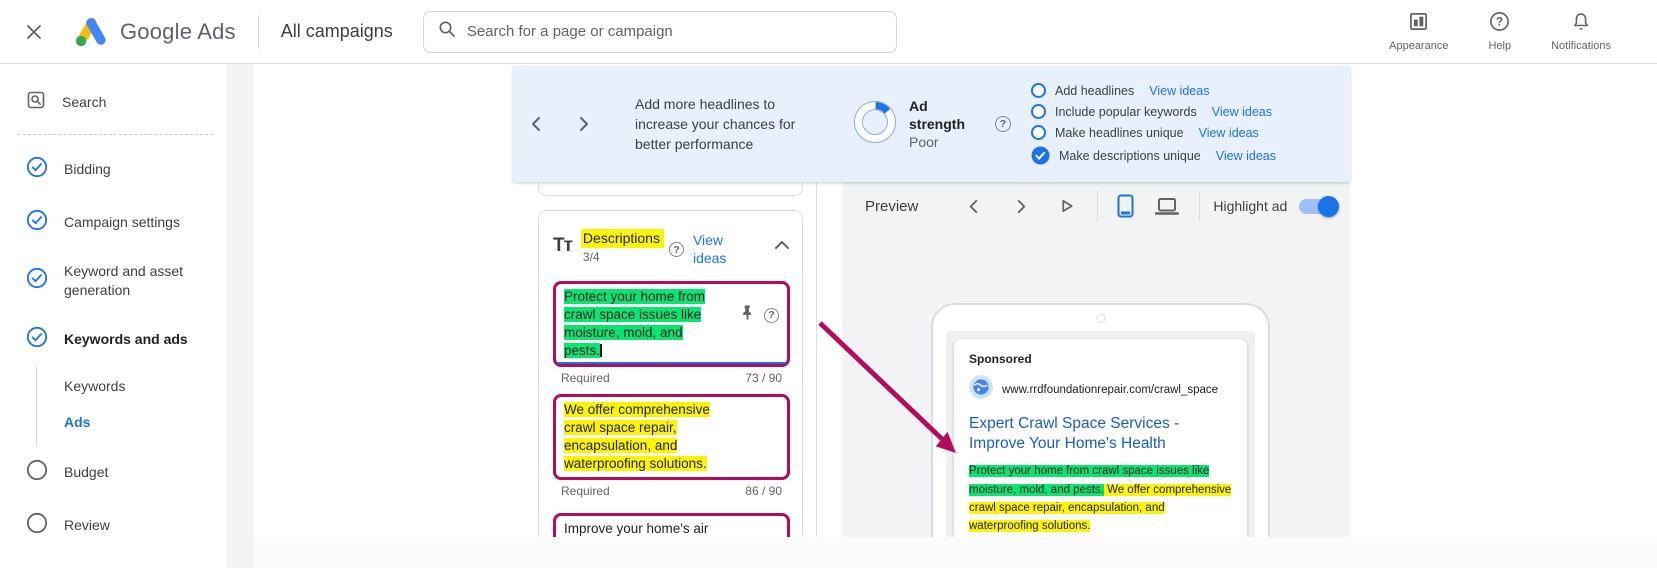 The width and height of the screenshot is (1657, 568). I want to click on sidebar-item-keywords-and-ads: Keywords and ads, so click(112, 339).